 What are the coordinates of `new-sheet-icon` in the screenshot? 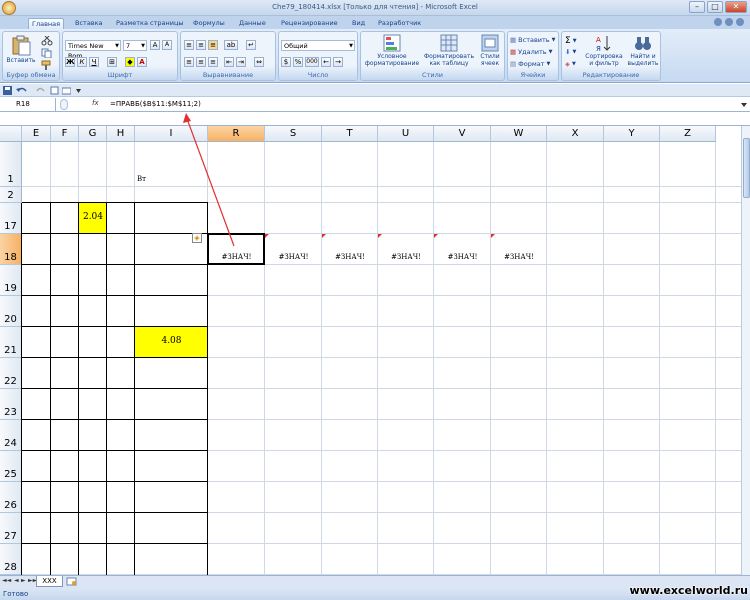 It's located at (72, 581).